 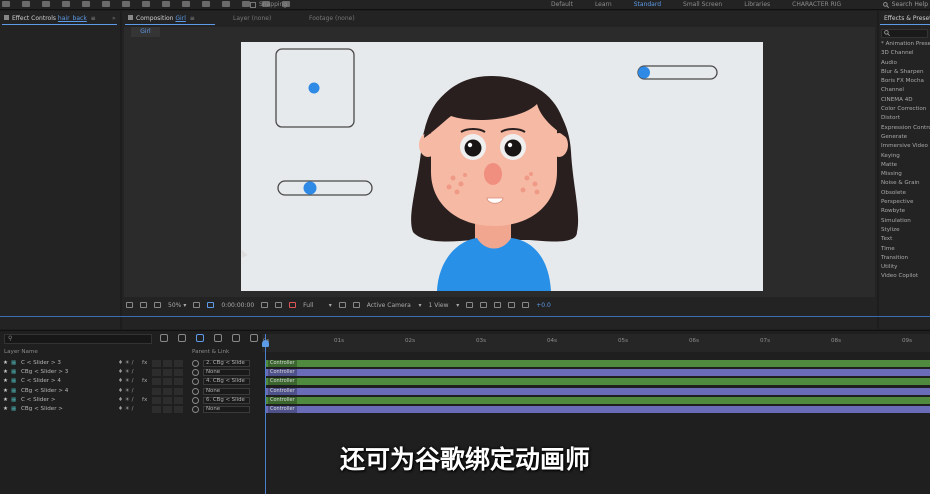 What do you see at coordinates (6, 4) in the screenshot?
I see `home-icon` at bounding box center [6, 4].